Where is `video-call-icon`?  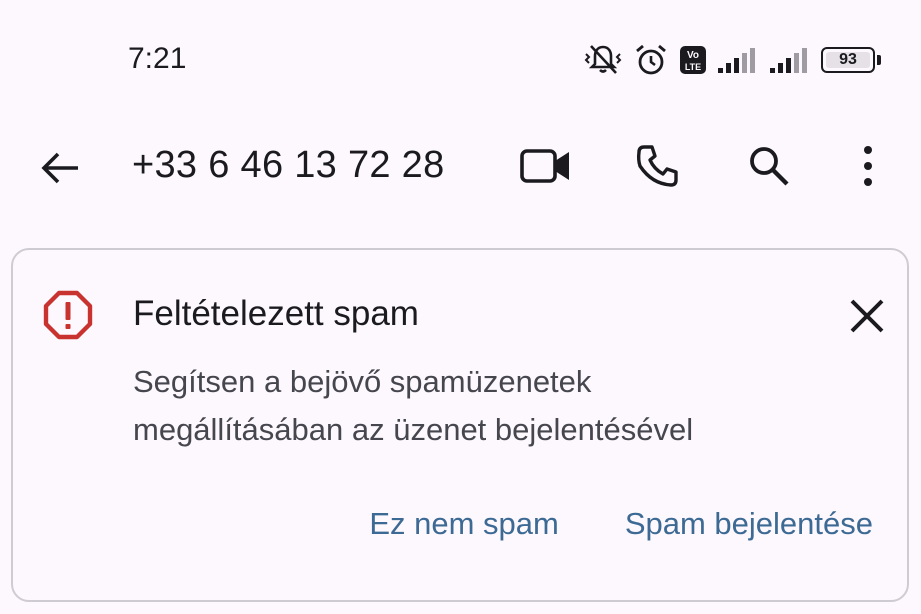 video-call-icon is located at coordinates (544, 166).